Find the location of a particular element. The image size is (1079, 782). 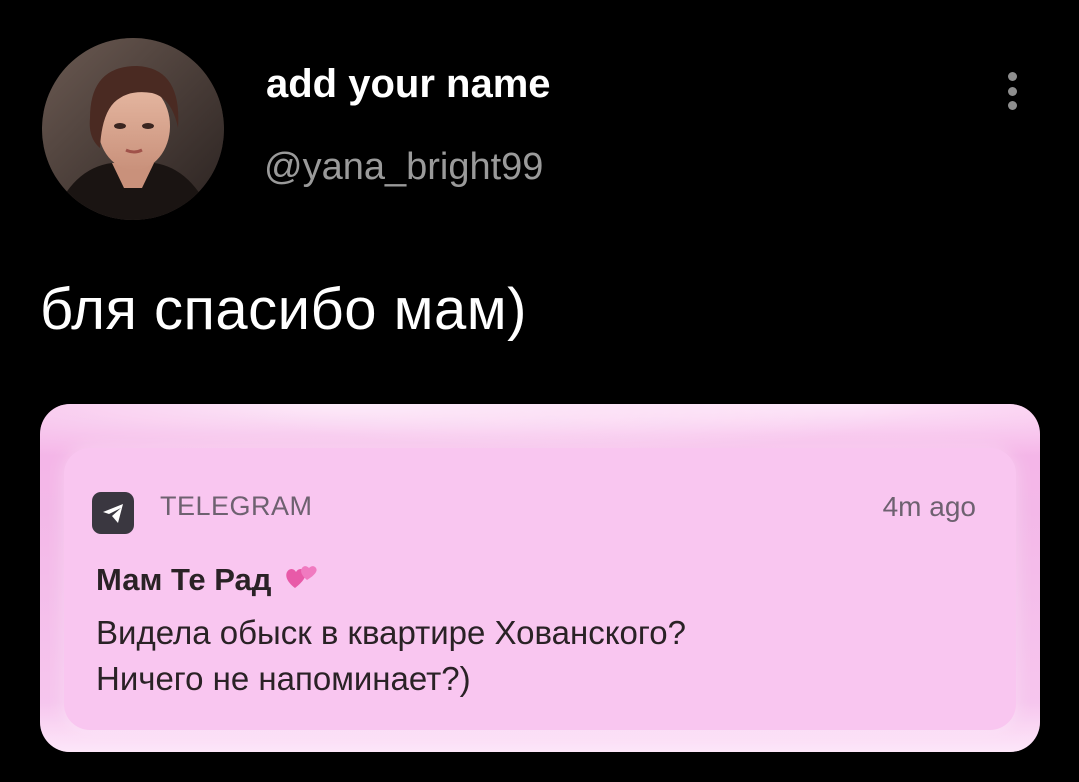

telegram-icon is located at coordinates (113, 513).